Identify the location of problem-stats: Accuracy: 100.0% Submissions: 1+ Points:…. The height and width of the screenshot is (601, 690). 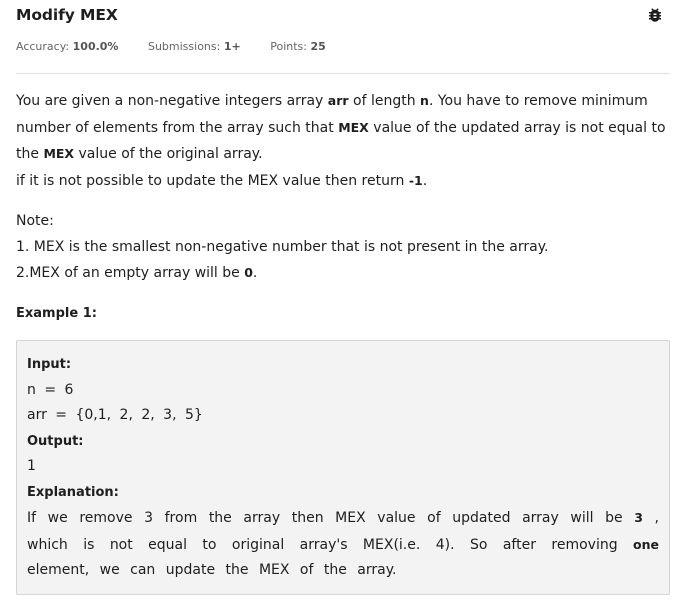
(184, 46).